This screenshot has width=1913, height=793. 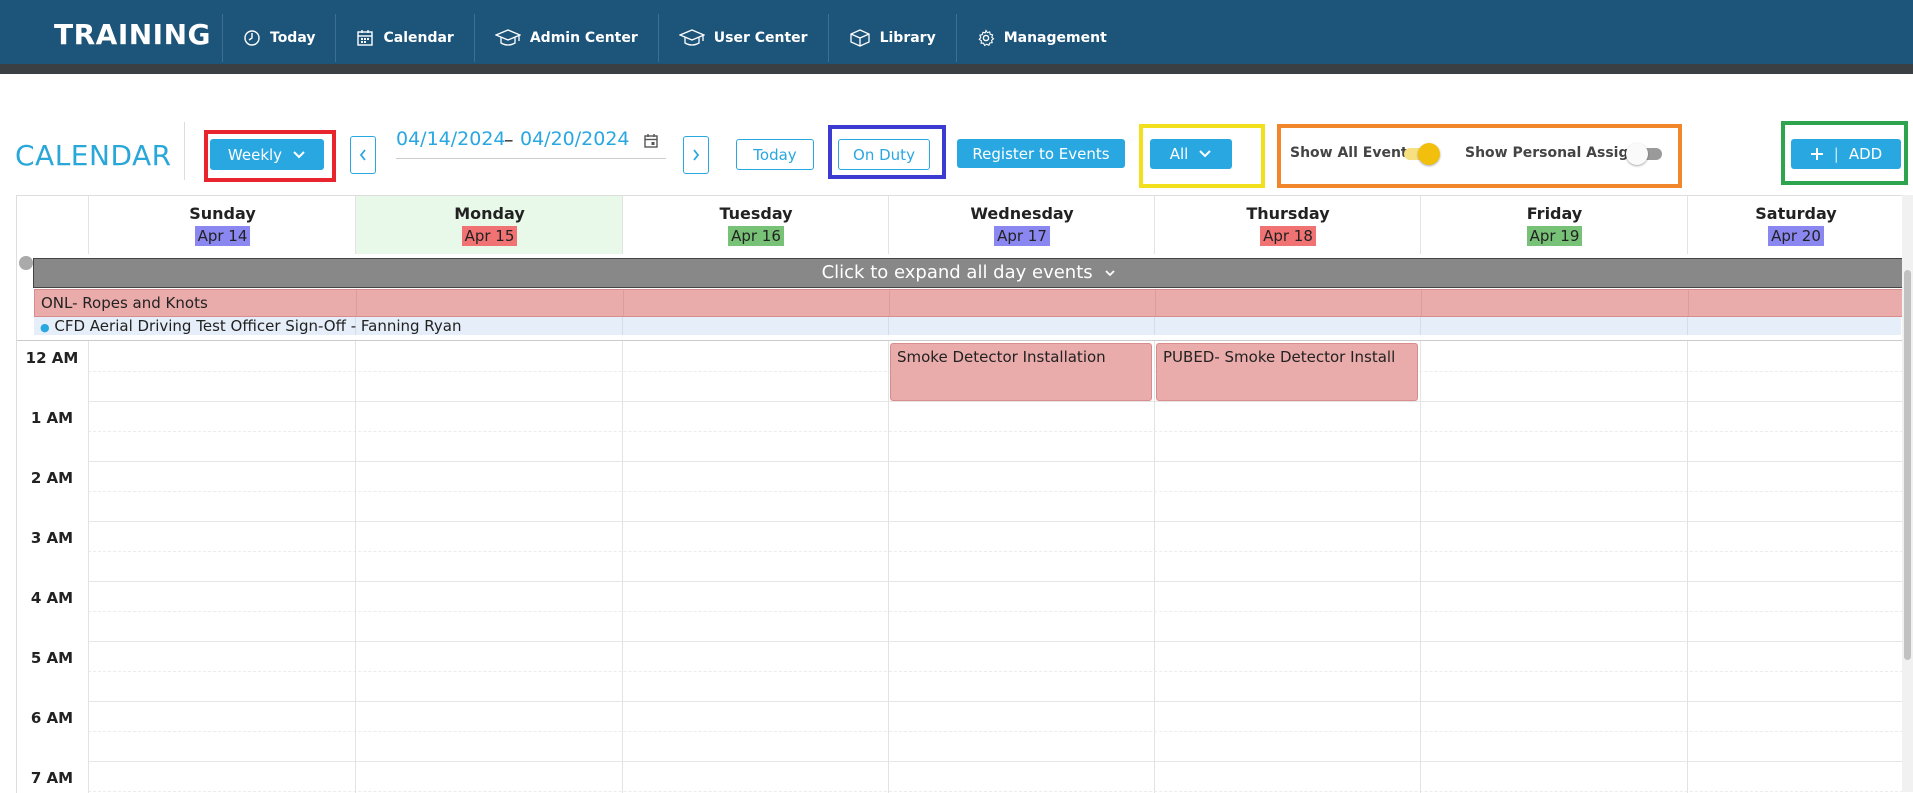 I want to click on day-date-chip: Apr 20, so click(x=1796, y=236).